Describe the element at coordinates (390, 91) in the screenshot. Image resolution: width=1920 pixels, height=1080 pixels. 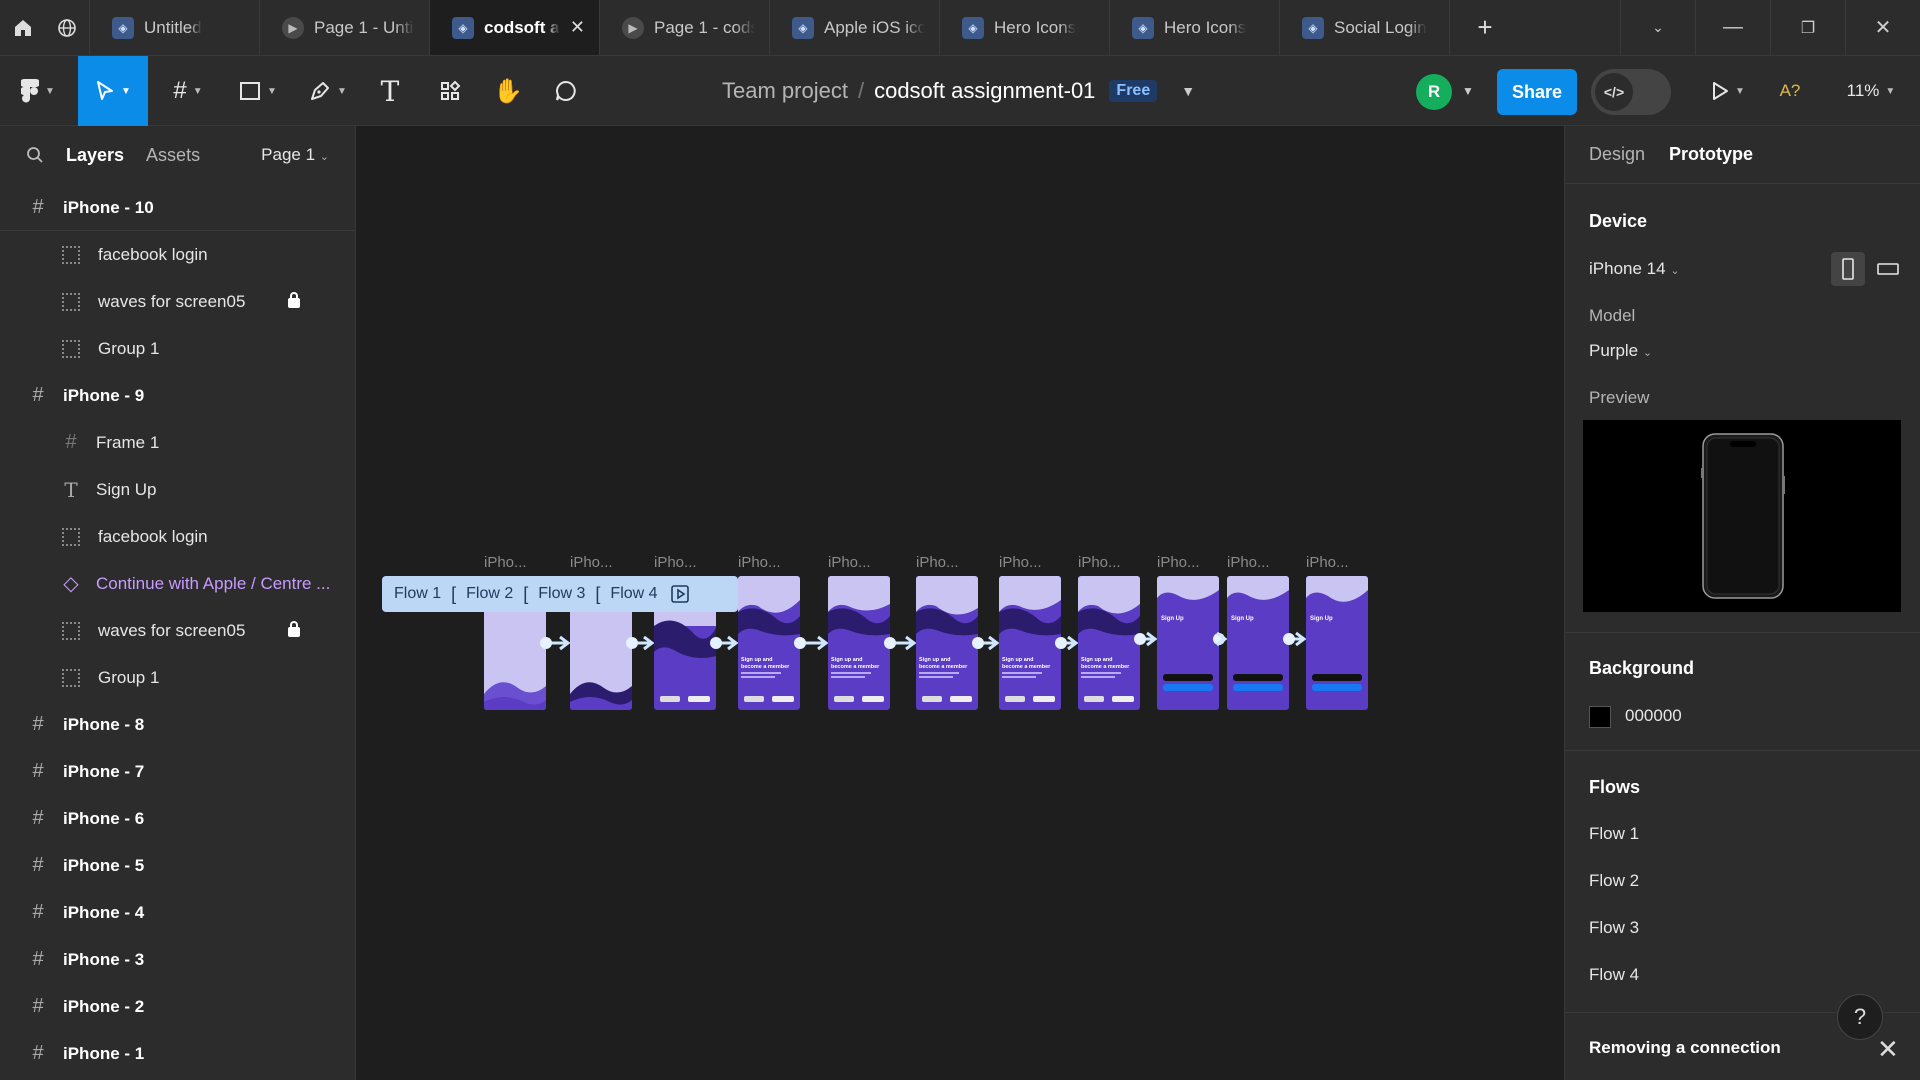
I see `text-tool: T` at that location.